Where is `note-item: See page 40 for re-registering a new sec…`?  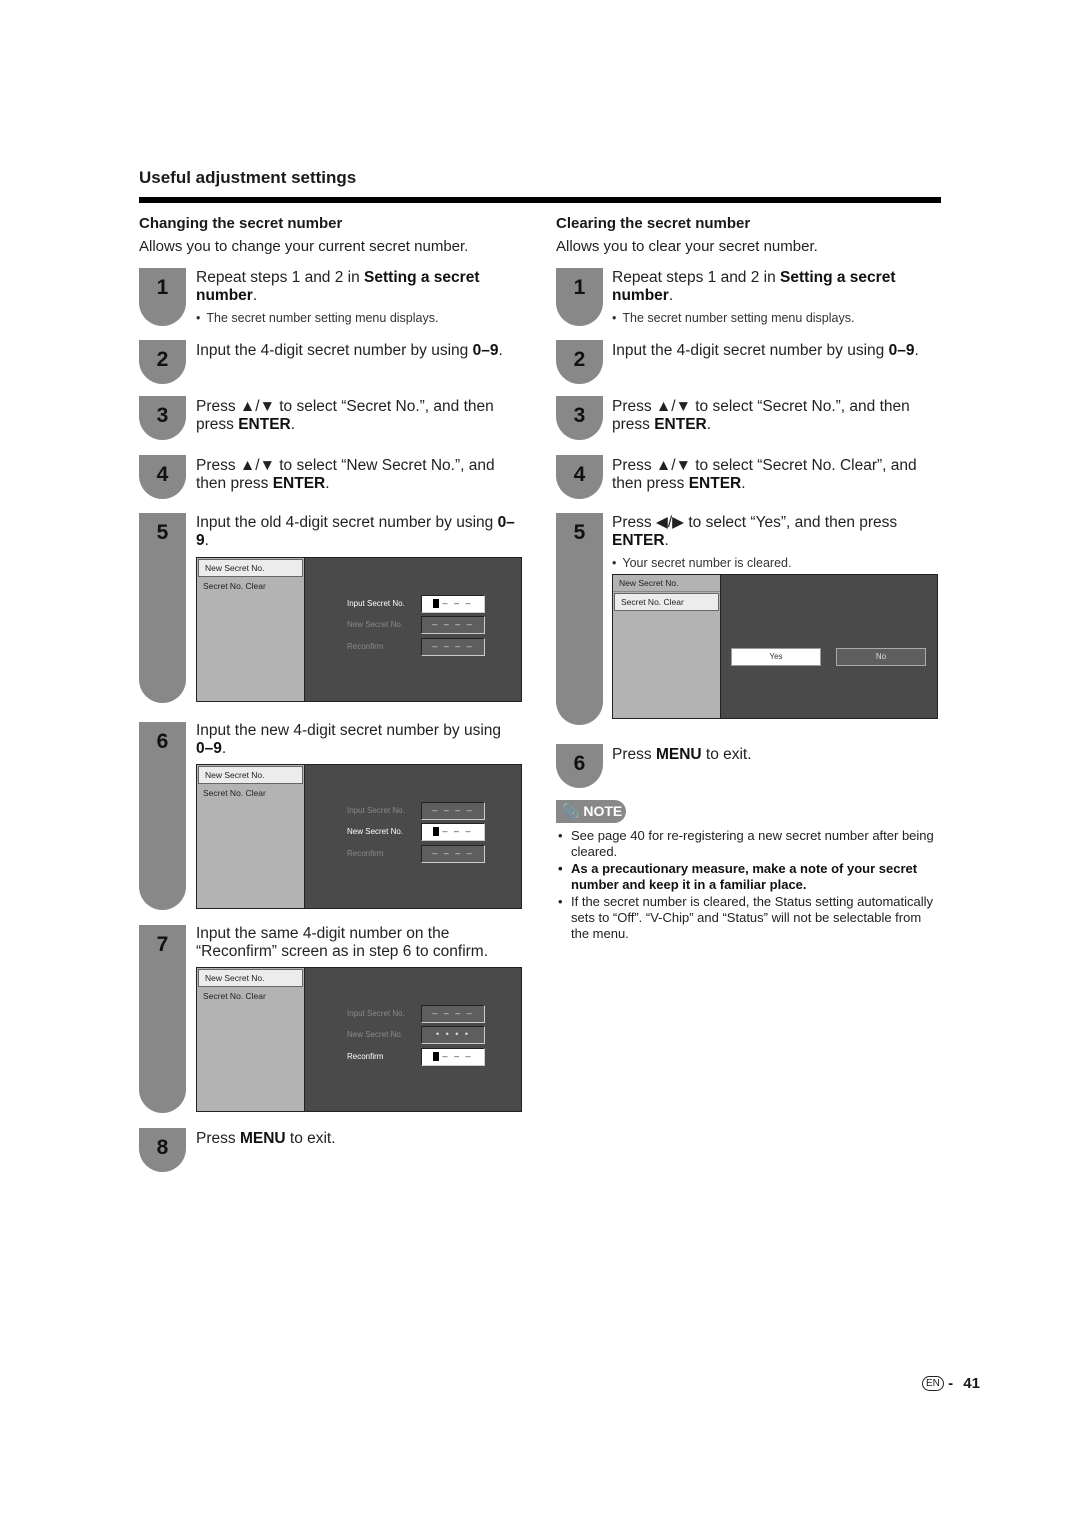
note-item: See page 40 for re-registering a new sec… is located at coordinates (748, 844).